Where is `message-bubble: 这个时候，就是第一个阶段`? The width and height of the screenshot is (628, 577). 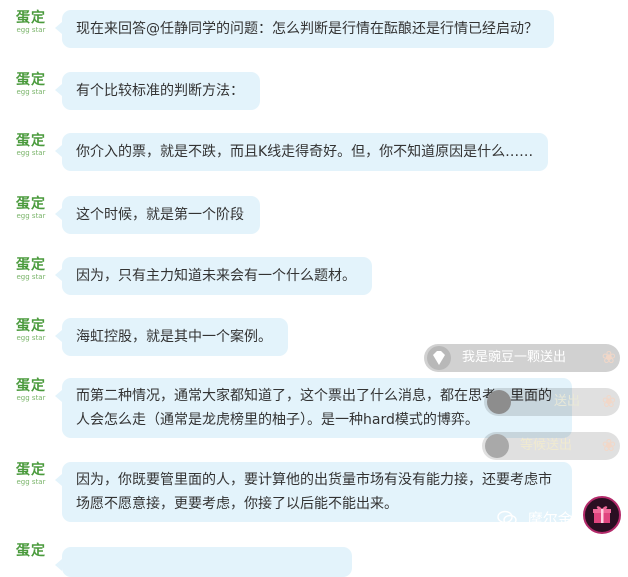
message-bubble: 这个时候，就是第一个阶段 is located at coordinates (157, 215).